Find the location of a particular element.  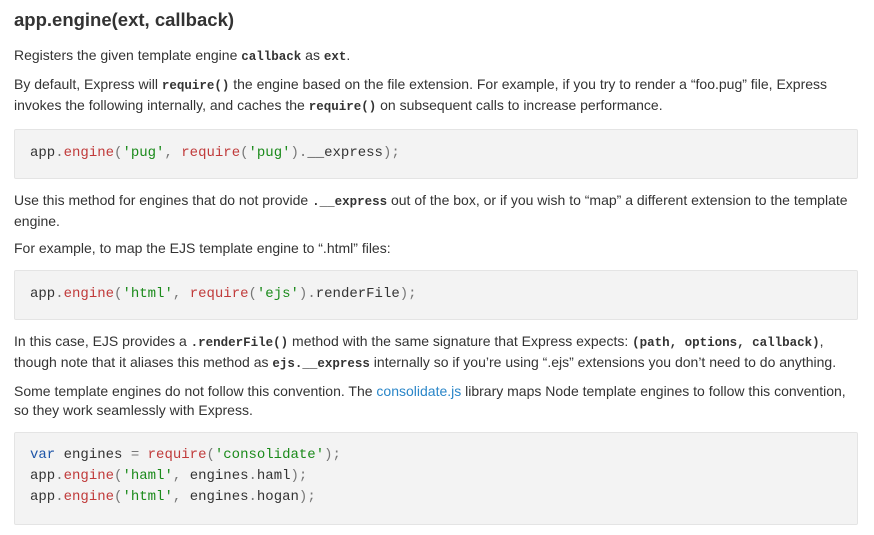

text: By default, Express will is located at coordinates (88, 84).